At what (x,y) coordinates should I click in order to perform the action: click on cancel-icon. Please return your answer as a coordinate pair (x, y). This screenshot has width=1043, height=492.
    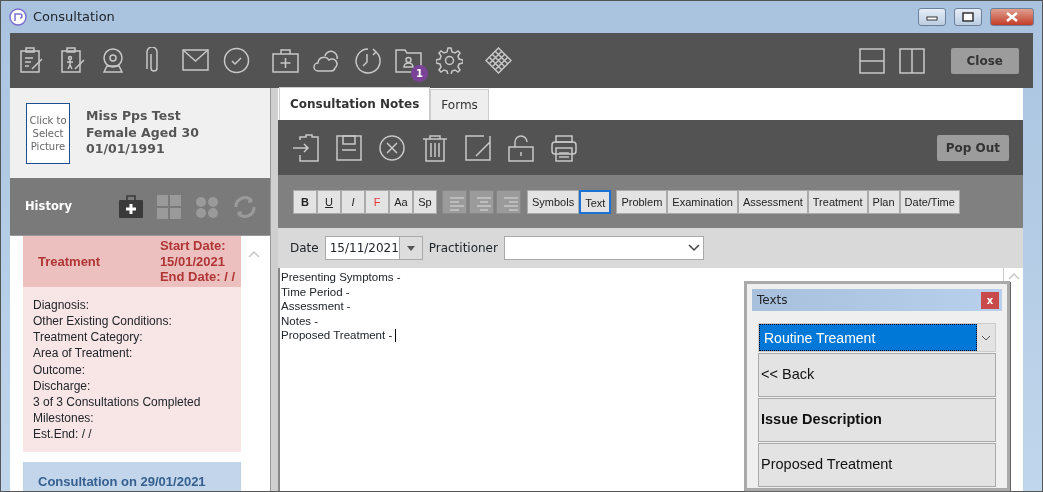
    Looking at the image, I should click on (392, 147).